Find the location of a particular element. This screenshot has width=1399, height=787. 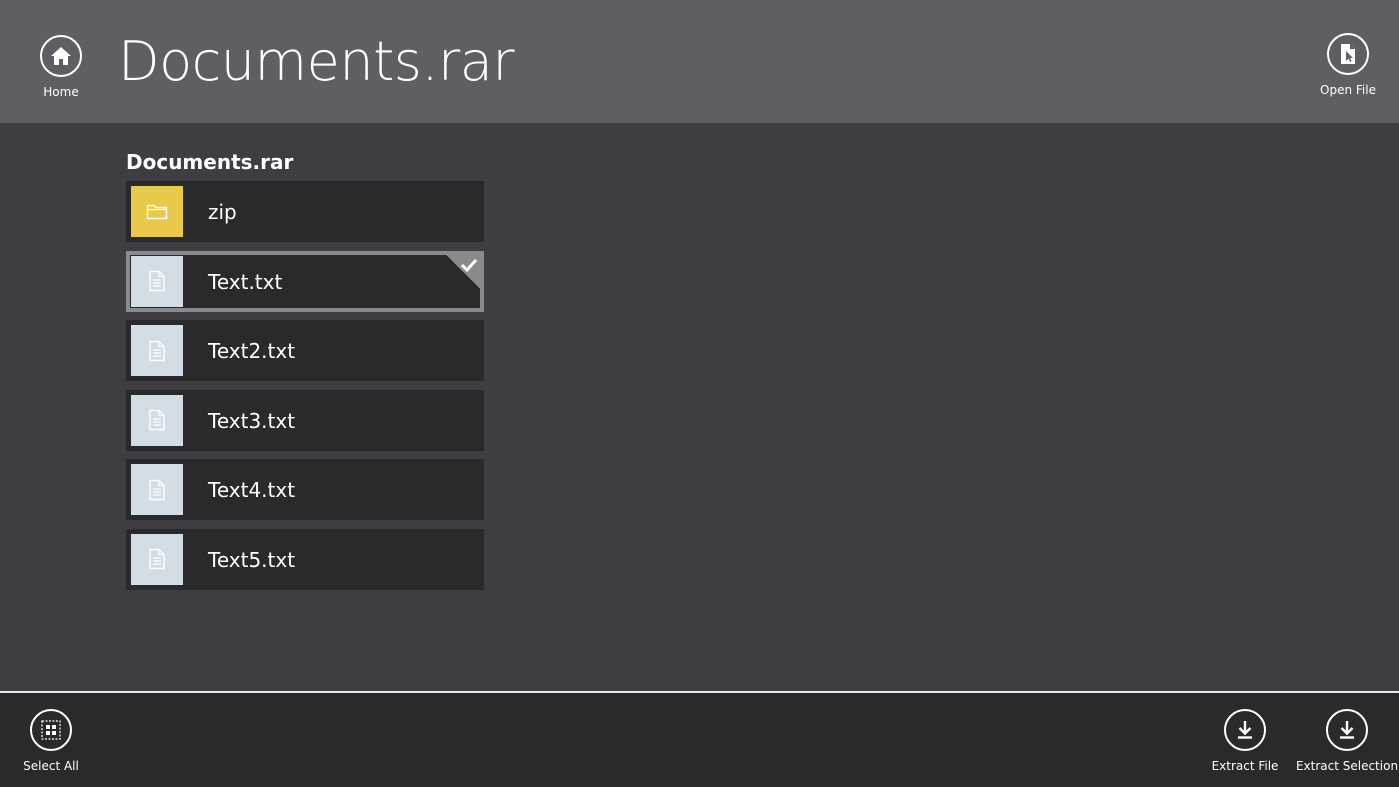

open-file-button: Open File is located at coordinates (1348, 65).